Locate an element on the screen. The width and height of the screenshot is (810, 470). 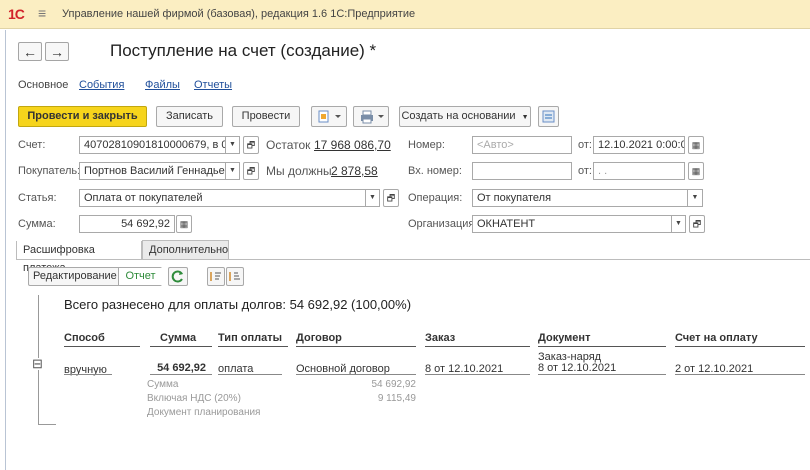
save-button: Записать is located at coordinates (189, 116).